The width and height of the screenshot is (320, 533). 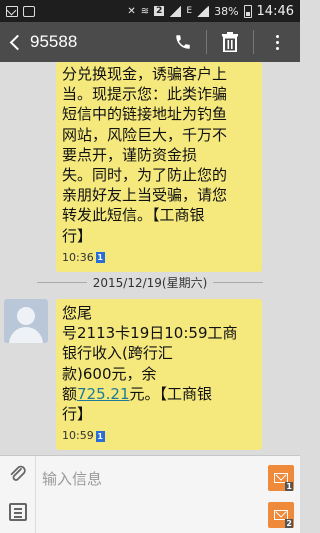 I want to click on conversation-header: 95588, so click(x=150, y=42).